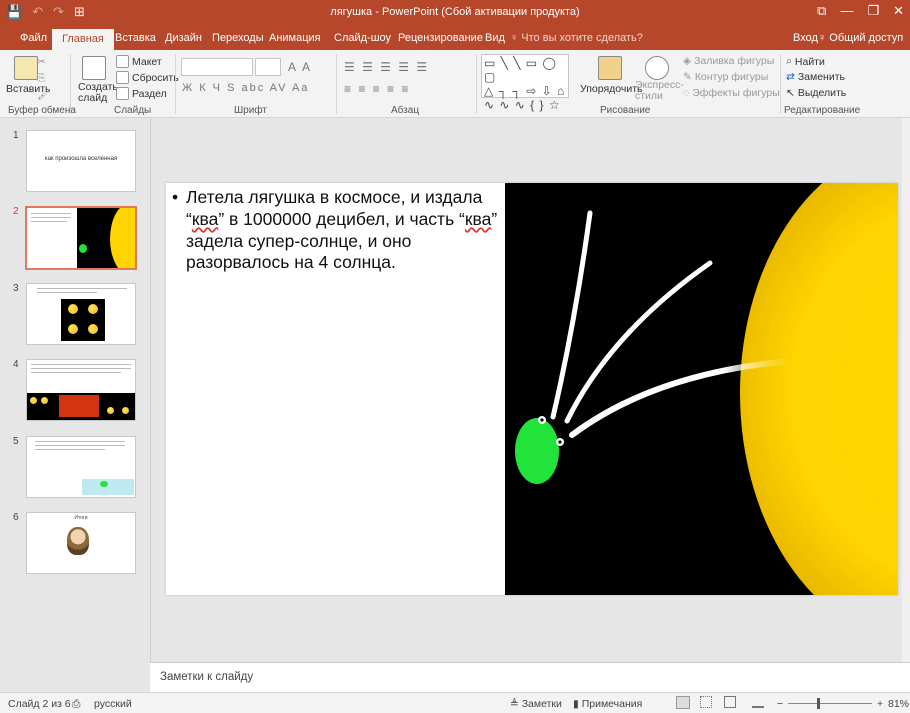 The height and width of the screenshot is (713, 910). I want to click on format-painter-icon: 🖌, so click(43, 94).